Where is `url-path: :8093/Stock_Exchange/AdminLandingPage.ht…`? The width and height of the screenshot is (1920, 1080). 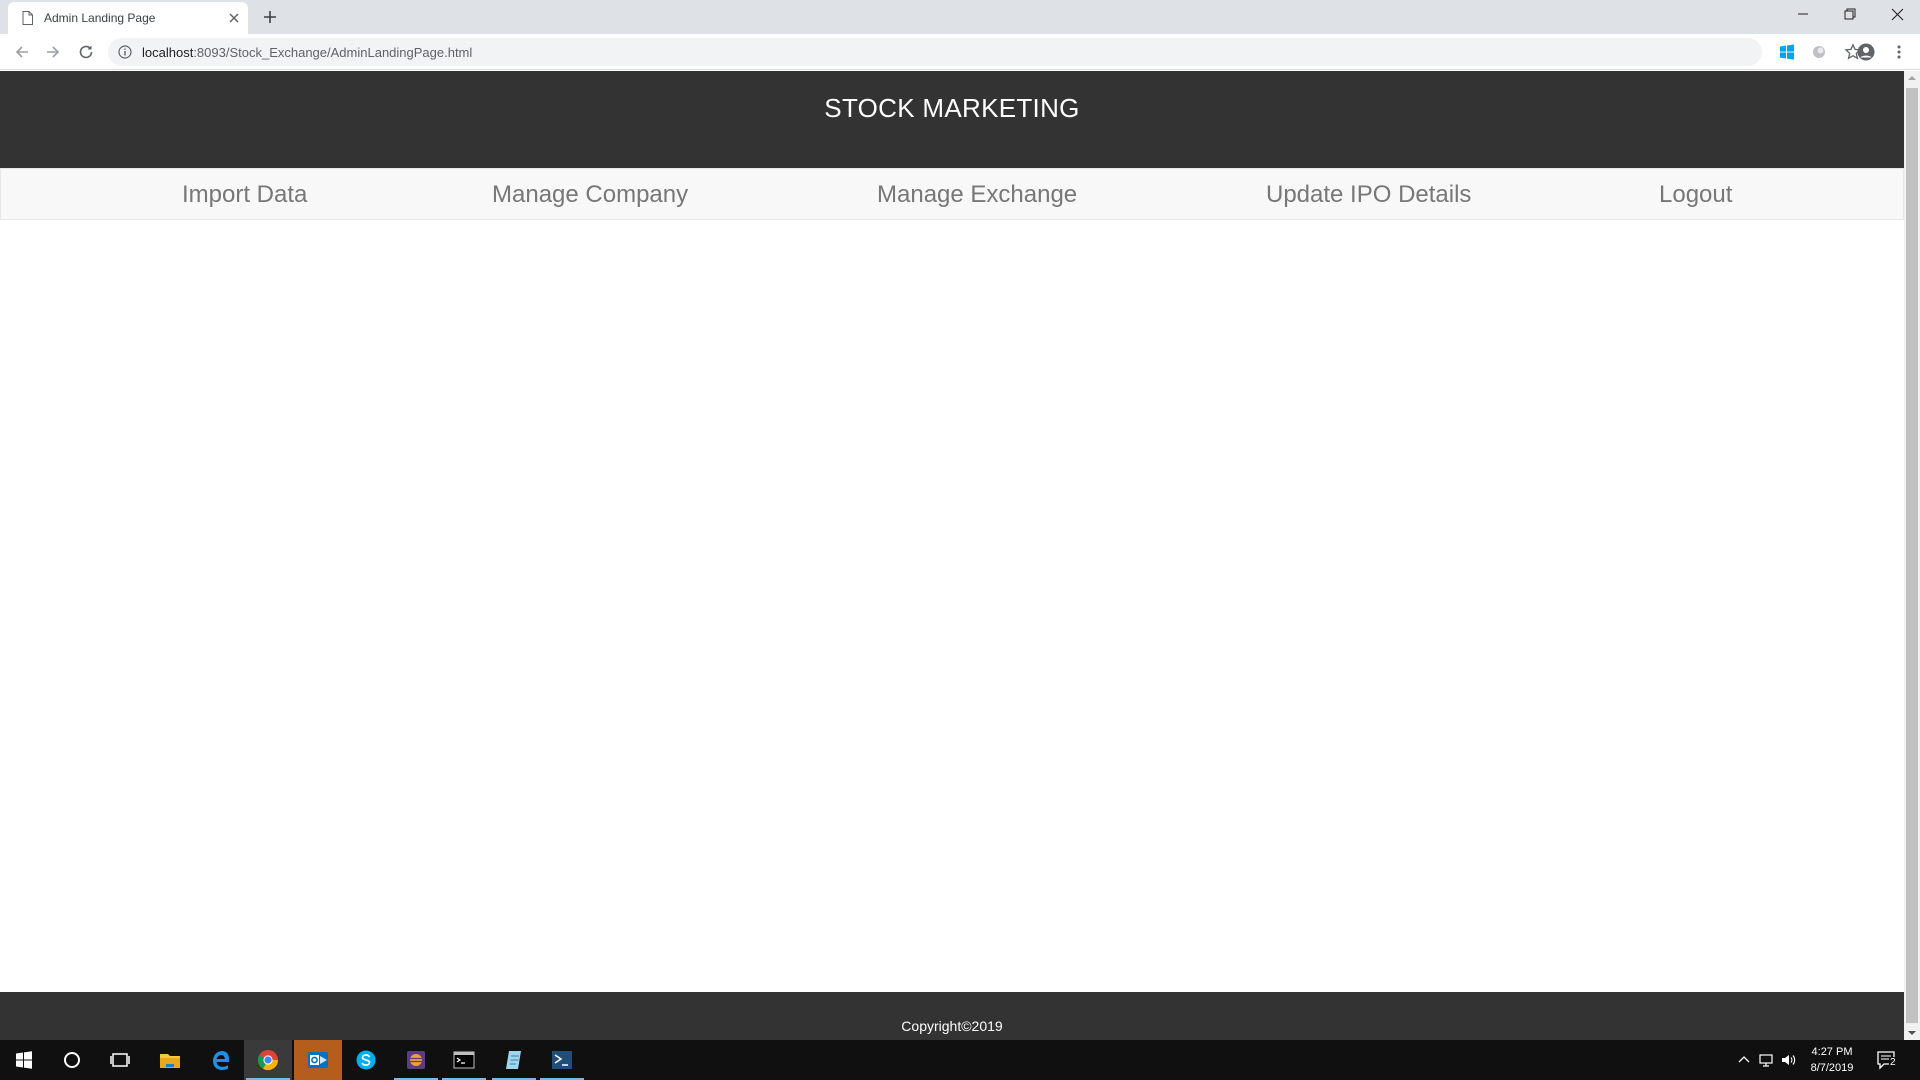
url-path: :8093/Stock_Exchange/AdminLandingPage.ht… is located at coordinates (333, 52).